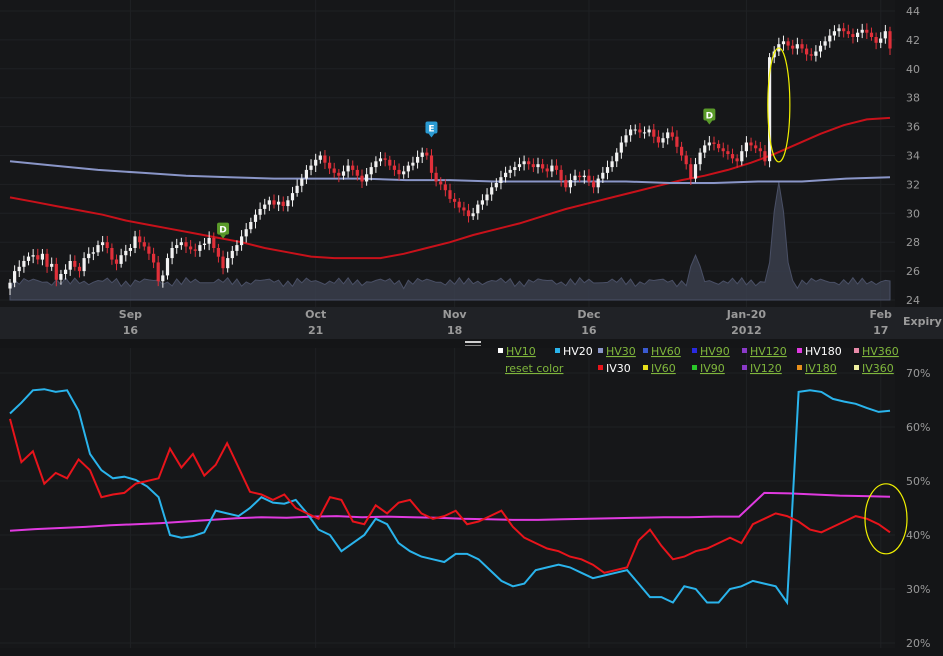 Image resolution: width=943 pixels, height=656 pixels. I want to click on legend-item: HV360, so click(880, 351).